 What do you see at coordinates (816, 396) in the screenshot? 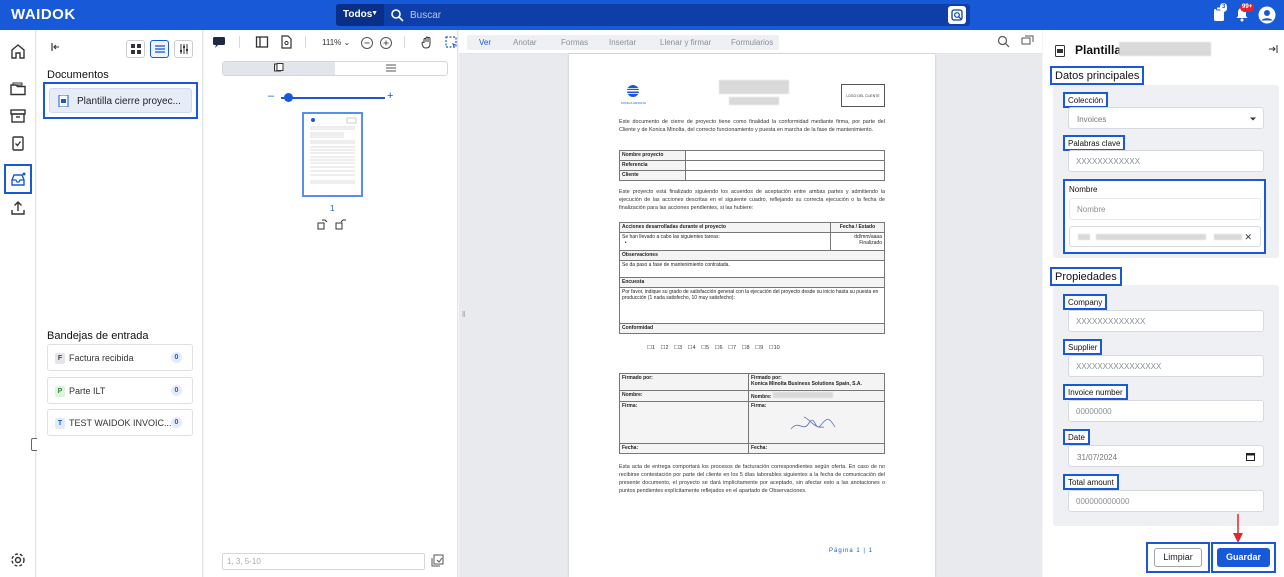
I see `name-cell-right: Nombre:` at bounding box center [816, 396].